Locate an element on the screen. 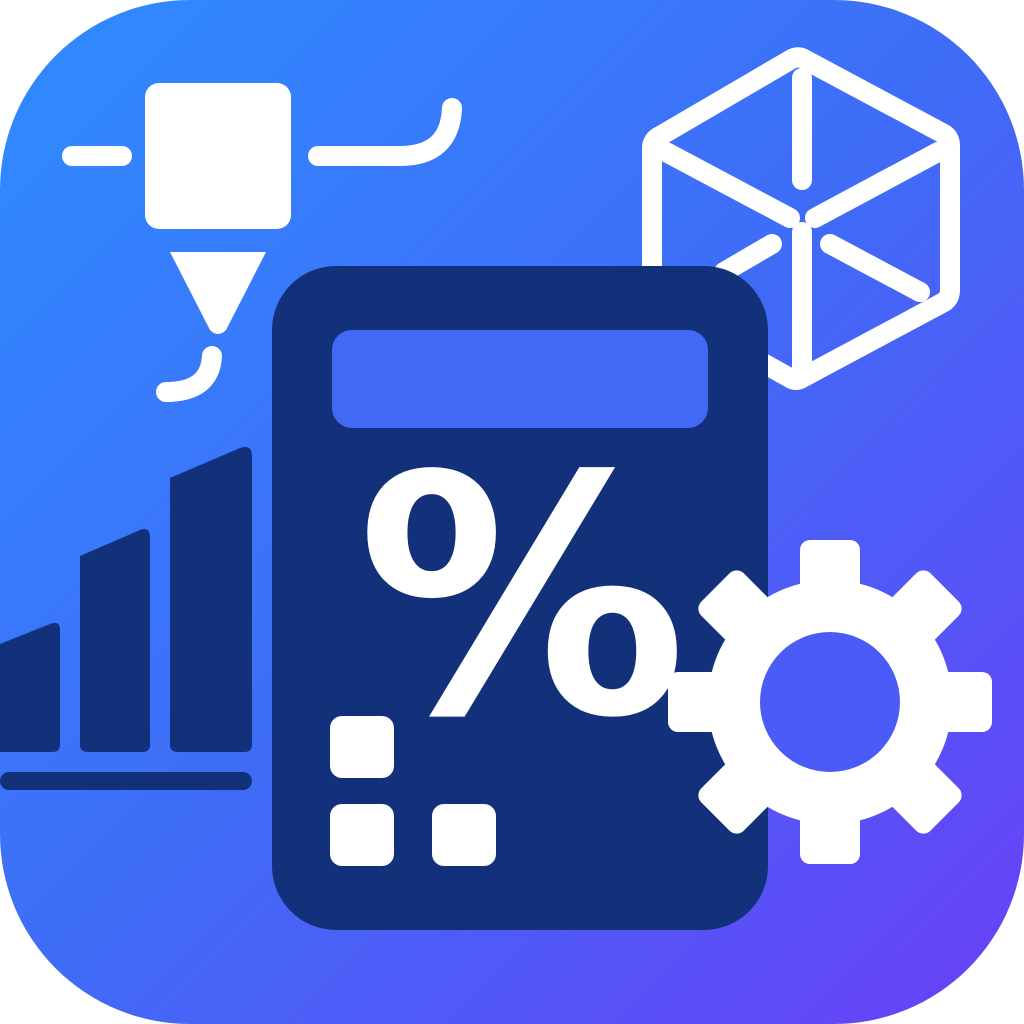  gear-icon is located at coordinates (830, 702).